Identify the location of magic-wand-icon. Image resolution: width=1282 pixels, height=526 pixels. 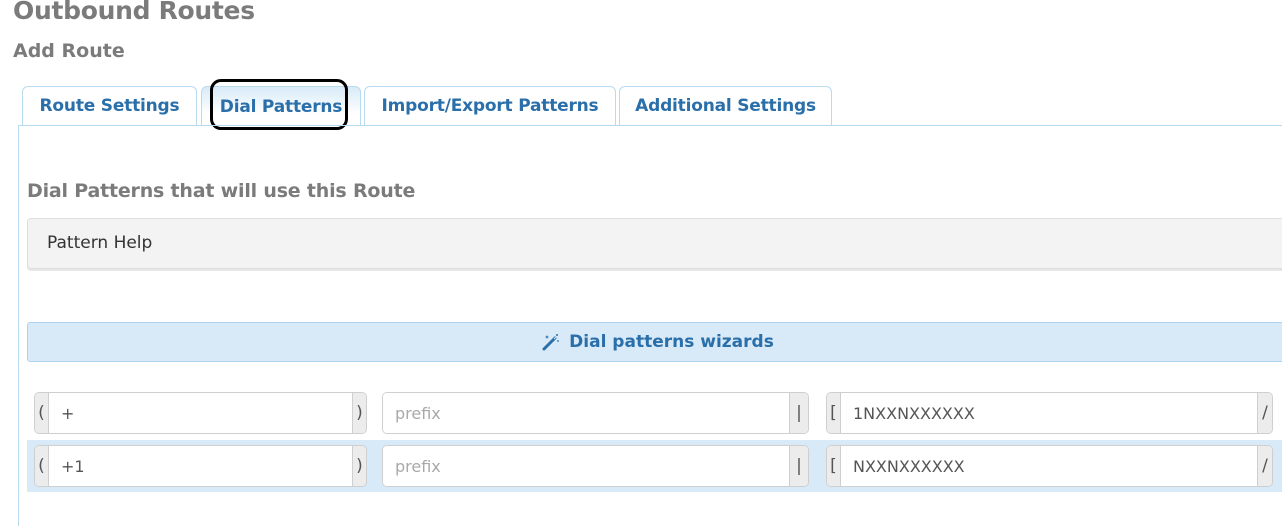
(551, 342).